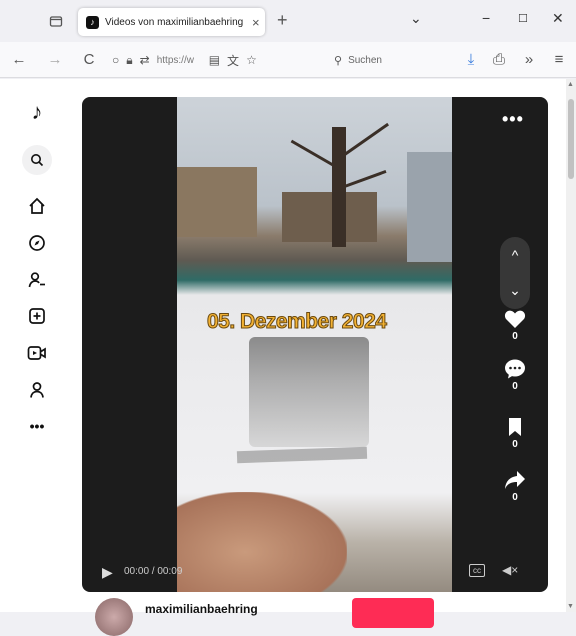 Image resolution: width=576 pixels, height=636 pixels. Describe the element at coordinates (477, 570) in the screenshot. I see `captions-button: cc` at that location.